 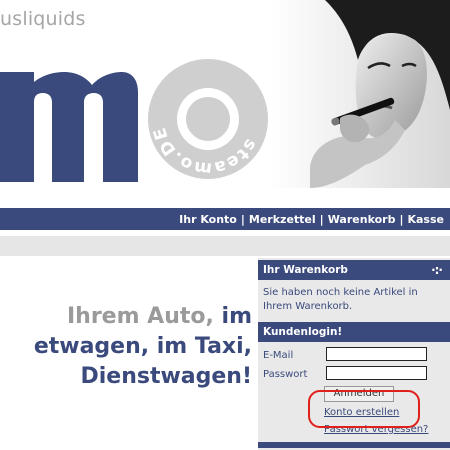 I want to click on create-account-link: Konto erstellen, so click(x=361, y=412).